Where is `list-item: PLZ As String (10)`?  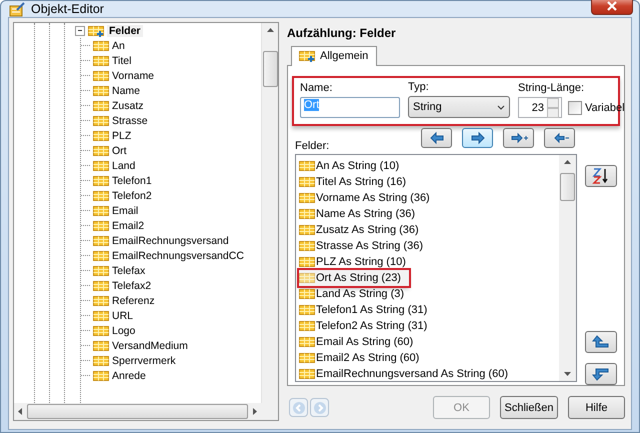
list-item: PLZ As String (10) is located at coordinates (429, 262).